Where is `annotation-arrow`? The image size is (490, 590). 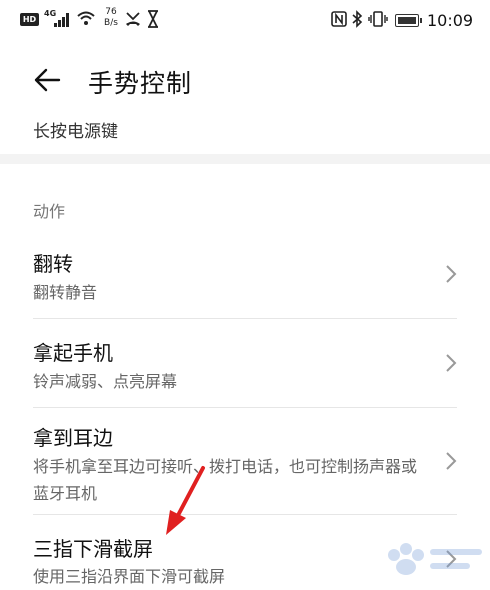
annotation-arrow is located at coordinates (185, 500).